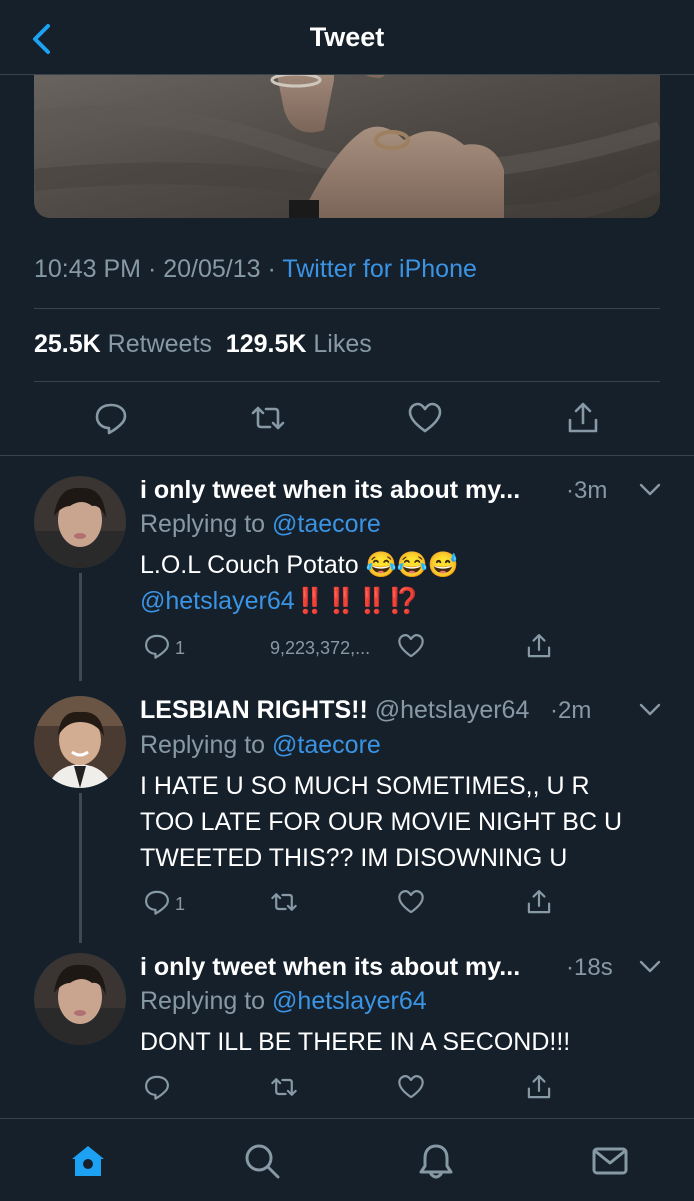 This screenshot has width=694, height=1201. I want to click on home-icon, so click(88, 1161).